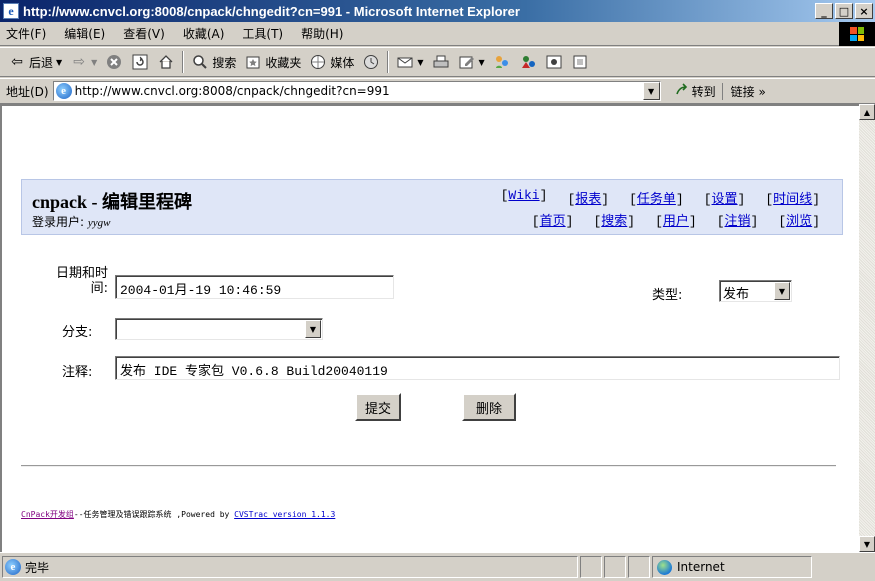  What do you see at coordinates (37, 567) in the screenshot?
I see `status-text: 完毕` at bounding box center [37, 567].